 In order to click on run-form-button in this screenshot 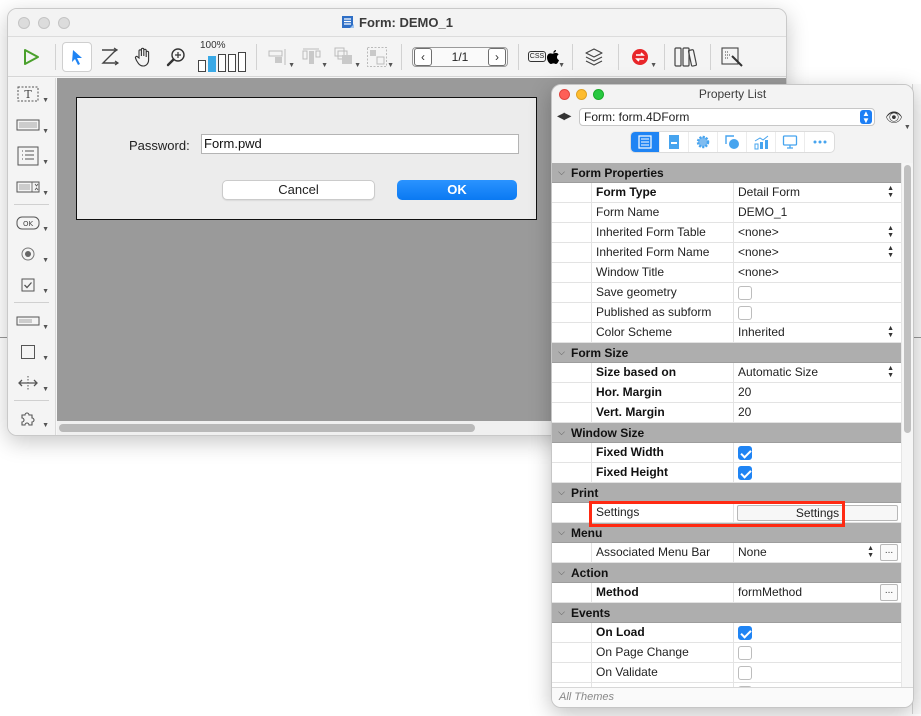, I will do `click(31, 57)`.